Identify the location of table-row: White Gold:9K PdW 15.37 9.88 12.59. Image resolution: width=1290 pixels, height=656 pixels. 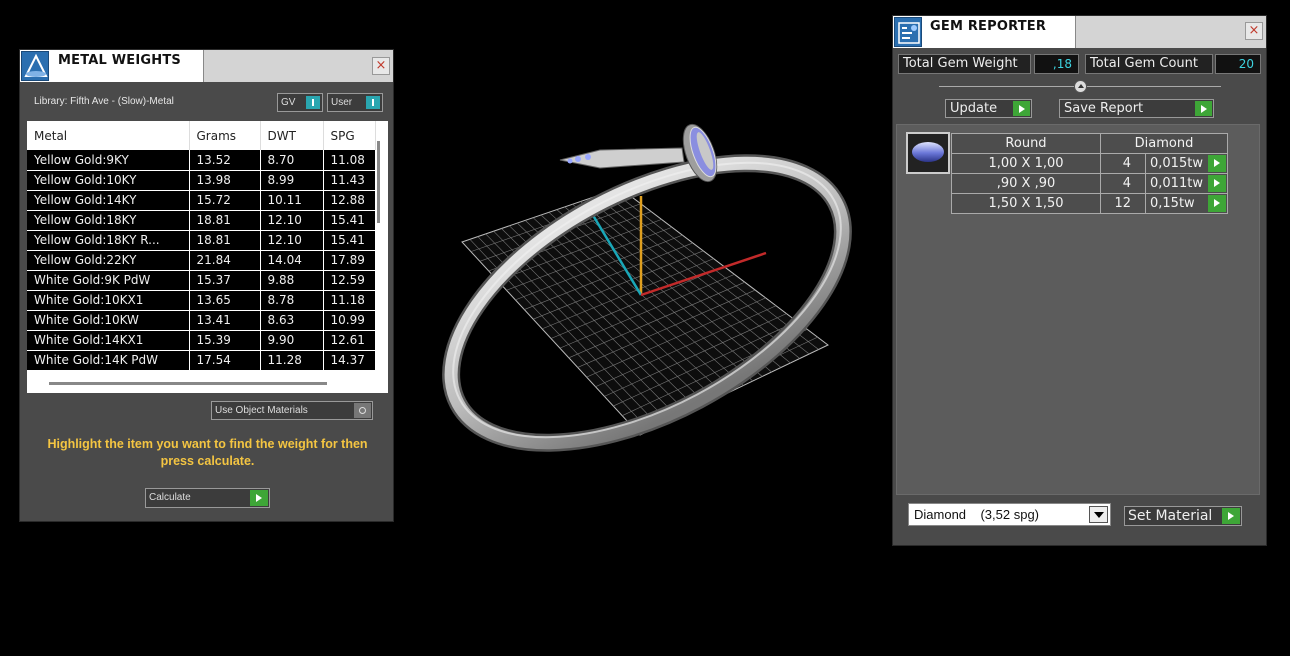
(201, 280).